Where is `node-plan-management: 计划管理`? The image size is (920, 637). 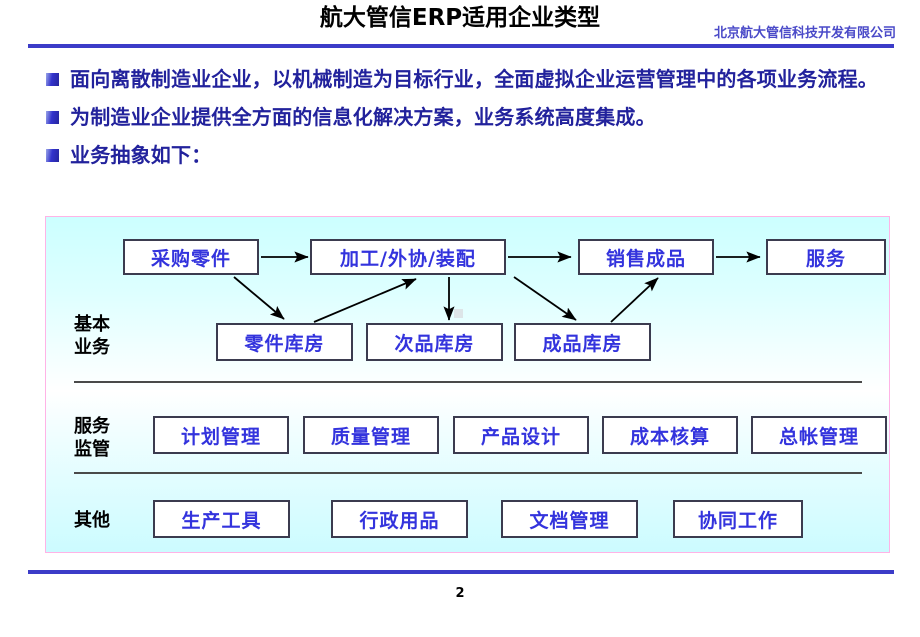
node-plan-management: 计划管理 is located at coordinates (221, 435).